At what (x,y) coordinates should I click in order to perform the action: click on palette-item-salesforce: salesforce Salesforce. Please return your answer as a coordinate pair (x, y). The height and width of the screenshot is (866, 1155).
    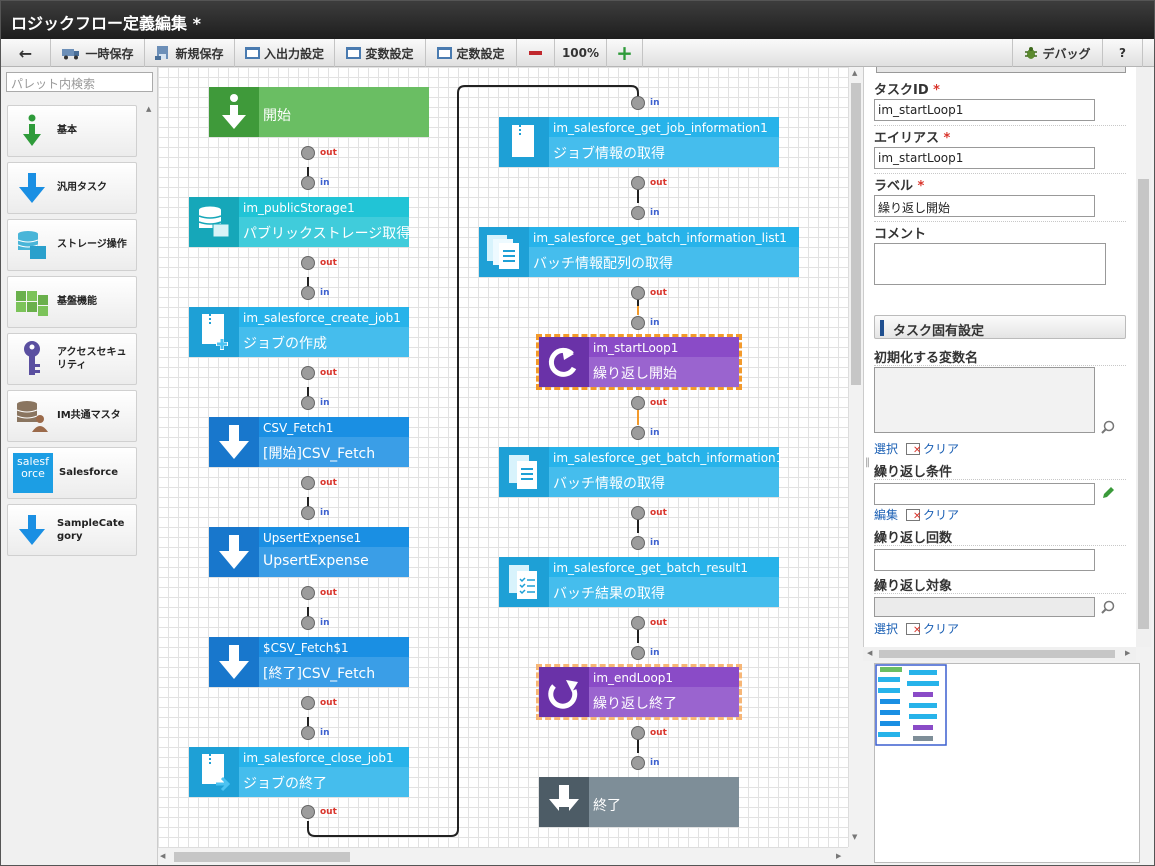
    Looking at the image, I should click on (72, 473).